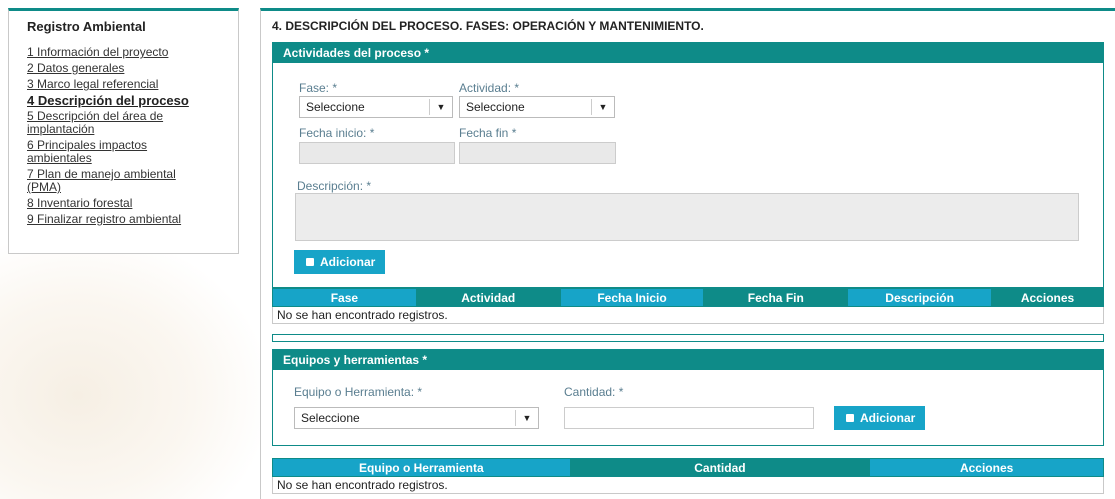 This screenshot has height=499, width=1115. I want to click on descripcion-label: Descripción: *, so click(334, 186).